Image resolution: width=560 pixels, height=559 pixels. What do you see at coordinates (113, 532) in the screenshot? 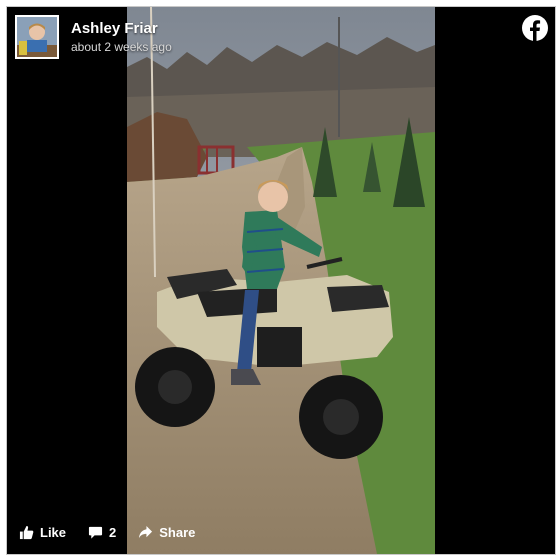
I see `comment-count: 2` at bounding box center [113, 532].